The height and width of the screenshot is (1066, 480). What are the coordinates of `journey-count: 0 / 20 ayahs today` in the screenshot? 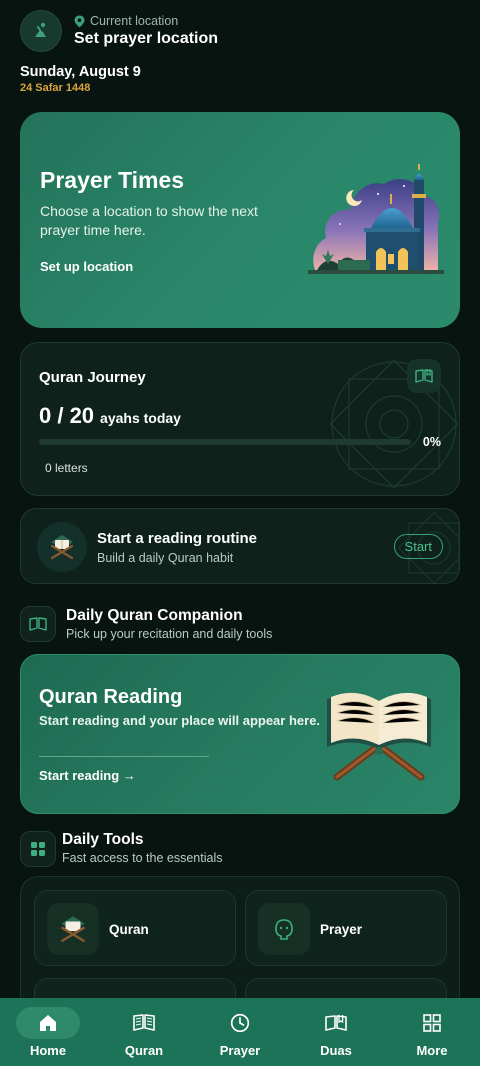 It's located at (110, 416).